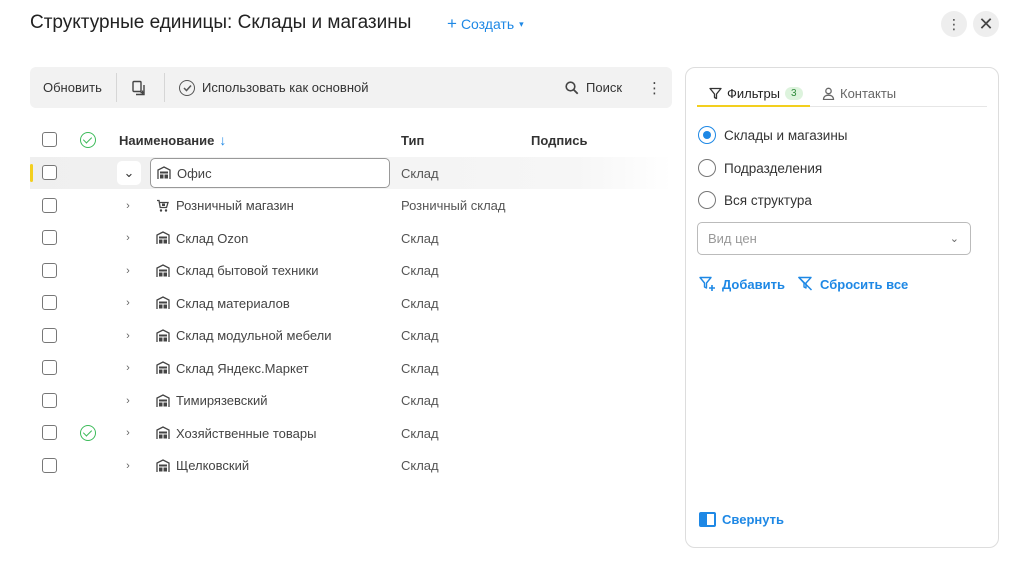 The image size is (1024, 563). I want to click on radio-whole-structure: Вся структура, so click(755, 200).